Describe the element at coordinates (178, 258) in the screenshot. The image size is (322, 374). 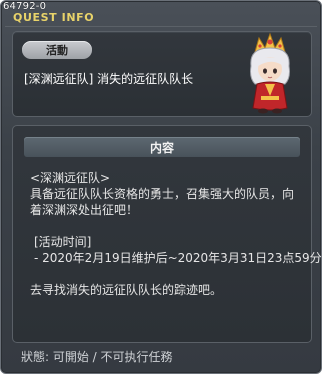
I see `content-line: - 2020年2月19日维护后~2020年3月31日23点59分` at that location.